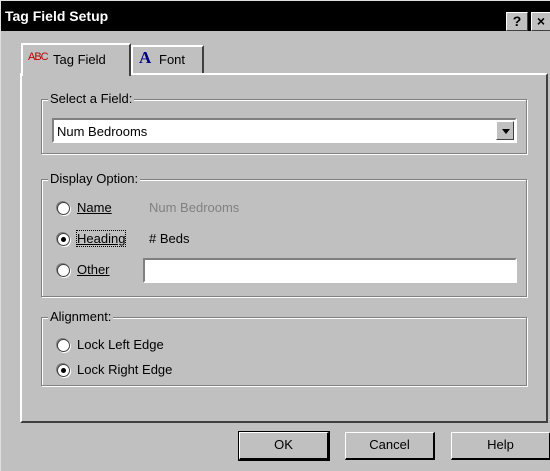 The image size is (550, 471). Describe the element at coordinates (63, 239) in the screenshot. I see `radio-heading` at that location.